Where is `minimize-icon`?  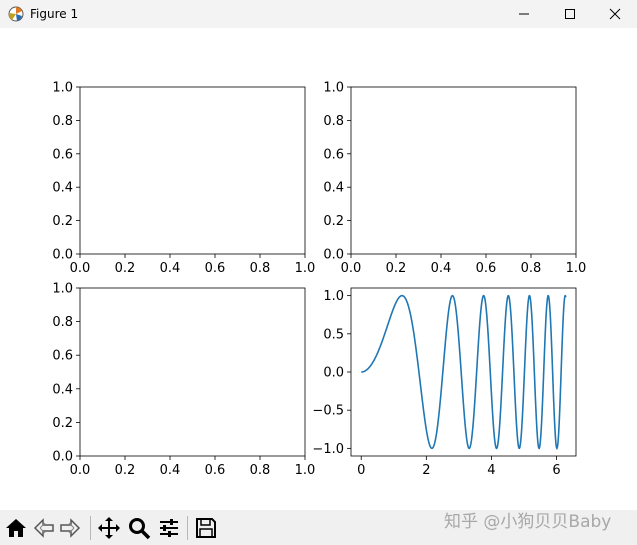 minimize-icon is located at coordinates (524, 14).